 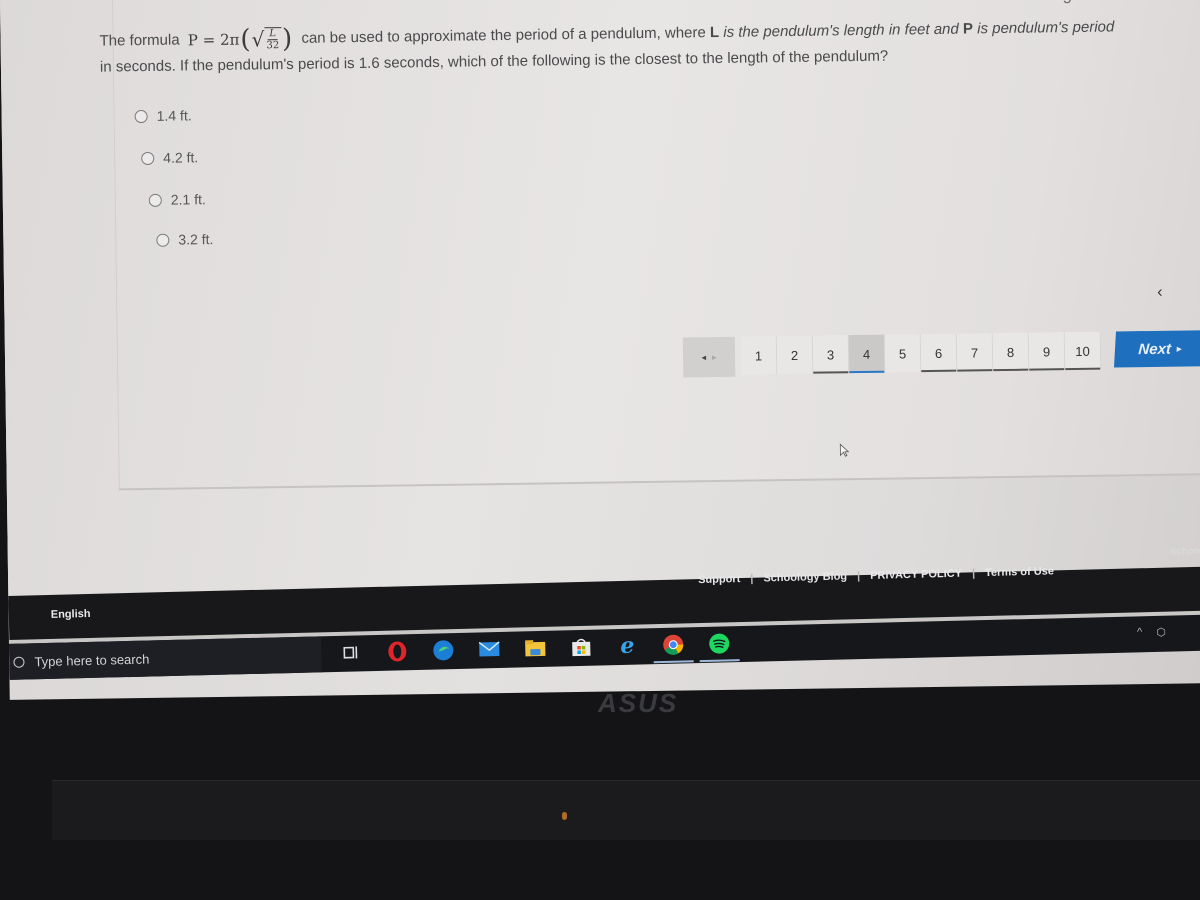 I want to click on tray-app-icon: ⬡, so click(x=1161, y=632).